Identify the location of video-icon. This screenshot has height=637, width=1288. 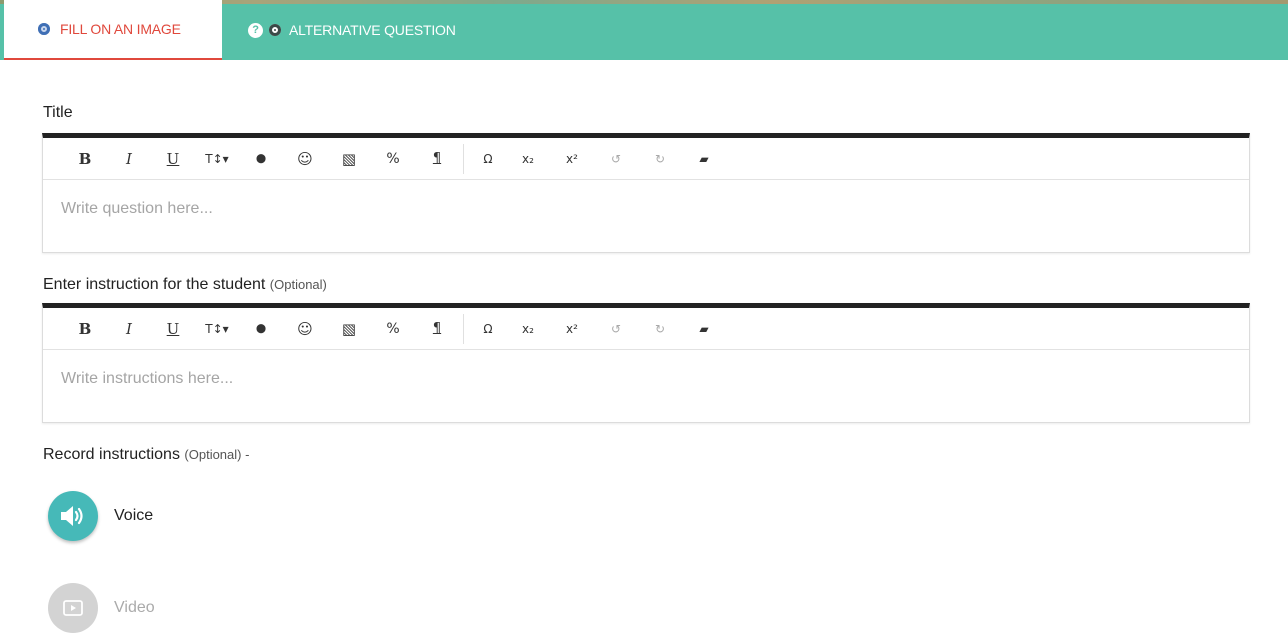
(73, 608).